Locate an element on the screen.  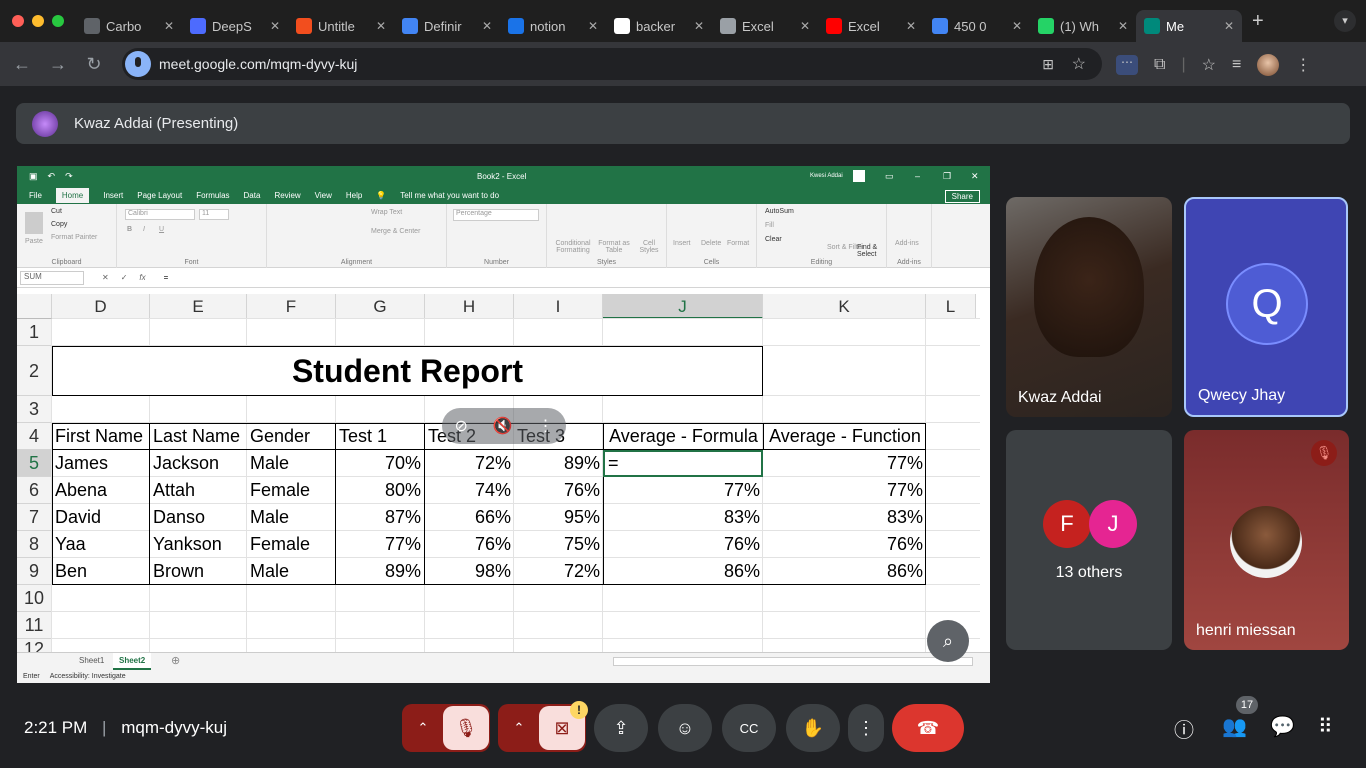
table-cell: Female is located at coordinates (291, 490).